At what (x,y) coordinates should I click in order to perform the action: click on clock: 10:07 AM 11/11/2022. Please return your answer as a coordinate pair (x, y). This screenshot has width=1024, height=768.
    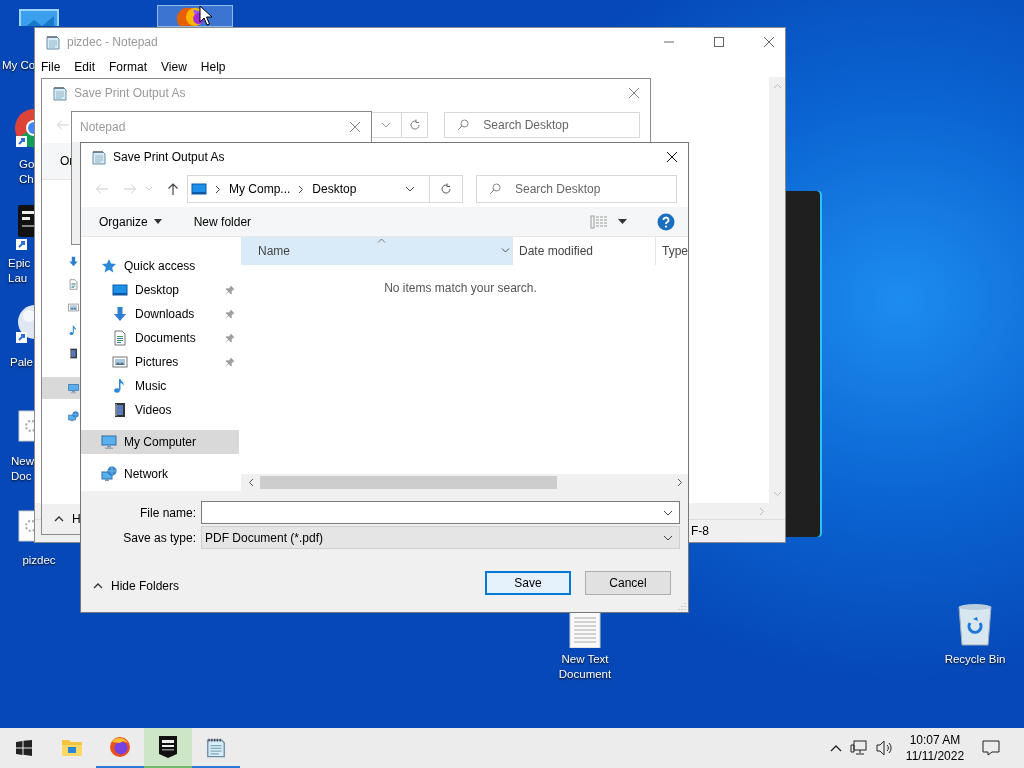
    Looking at the image, I should click on (935, 748).